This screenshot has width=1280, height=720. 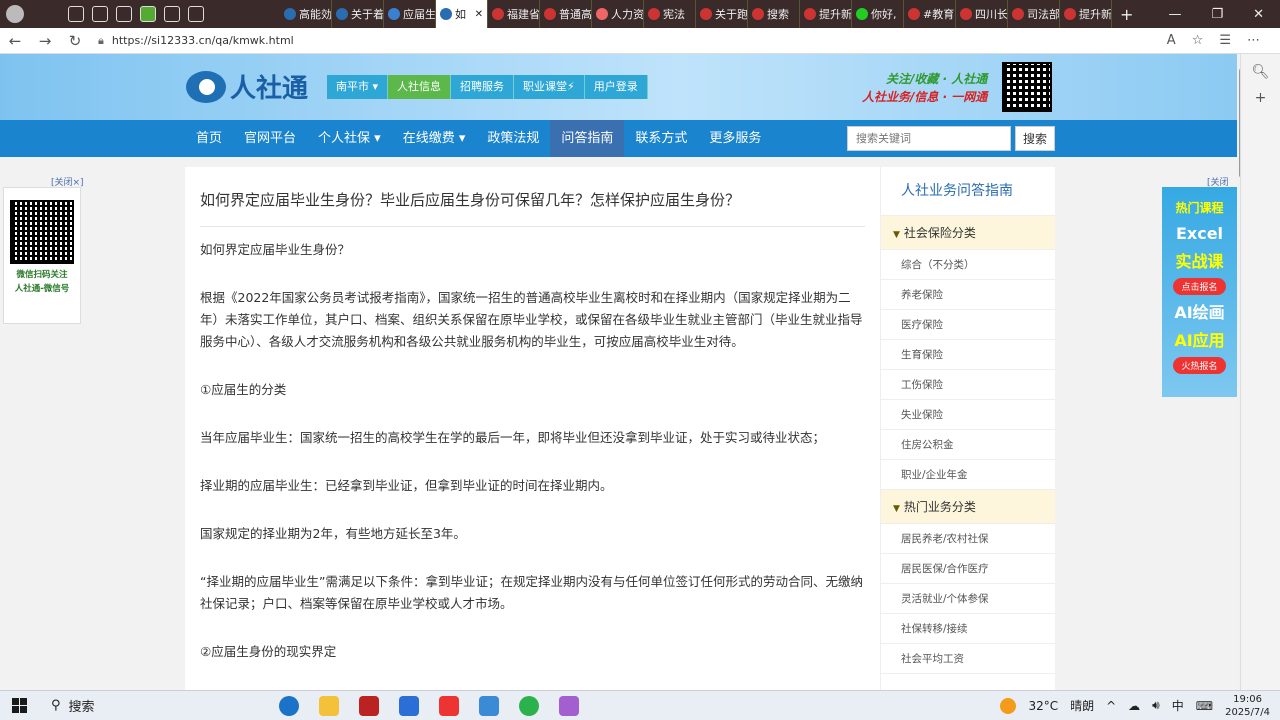 What do you see at coordinates (15, 41) in the screenshot?
I see `back-icon: ←` at bounding box center [15, 41].